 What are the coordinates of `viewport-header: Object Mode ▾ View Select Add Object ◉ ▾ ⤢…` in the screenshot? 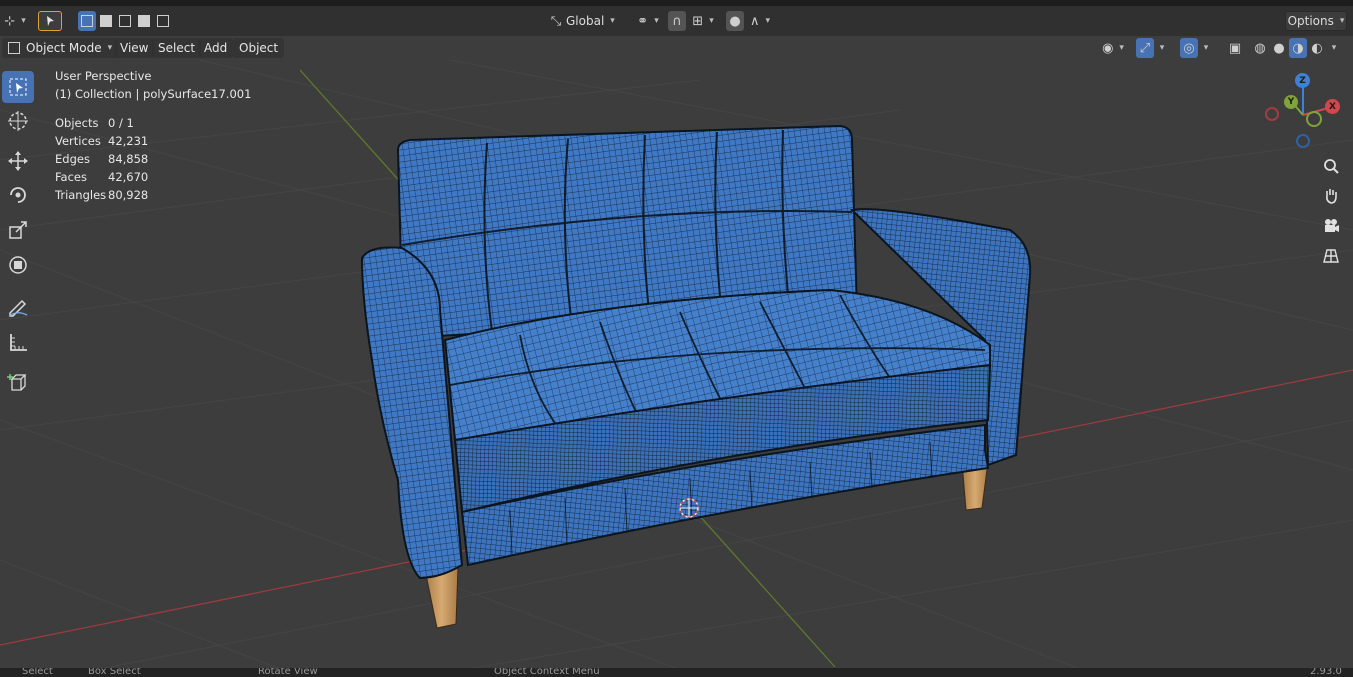 It's located at (676, 48).